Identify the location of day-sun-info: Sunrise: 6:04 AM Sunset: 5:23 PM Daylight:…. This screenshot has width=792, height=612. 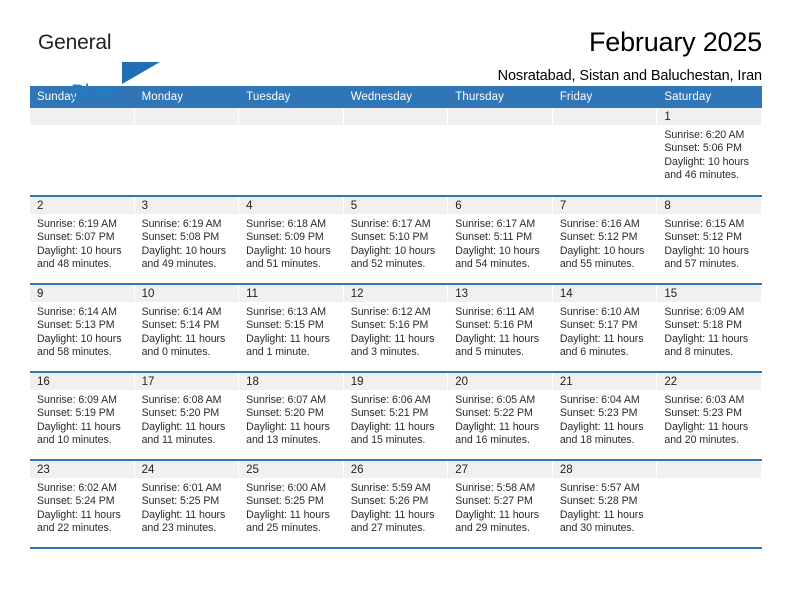
(605, 419).